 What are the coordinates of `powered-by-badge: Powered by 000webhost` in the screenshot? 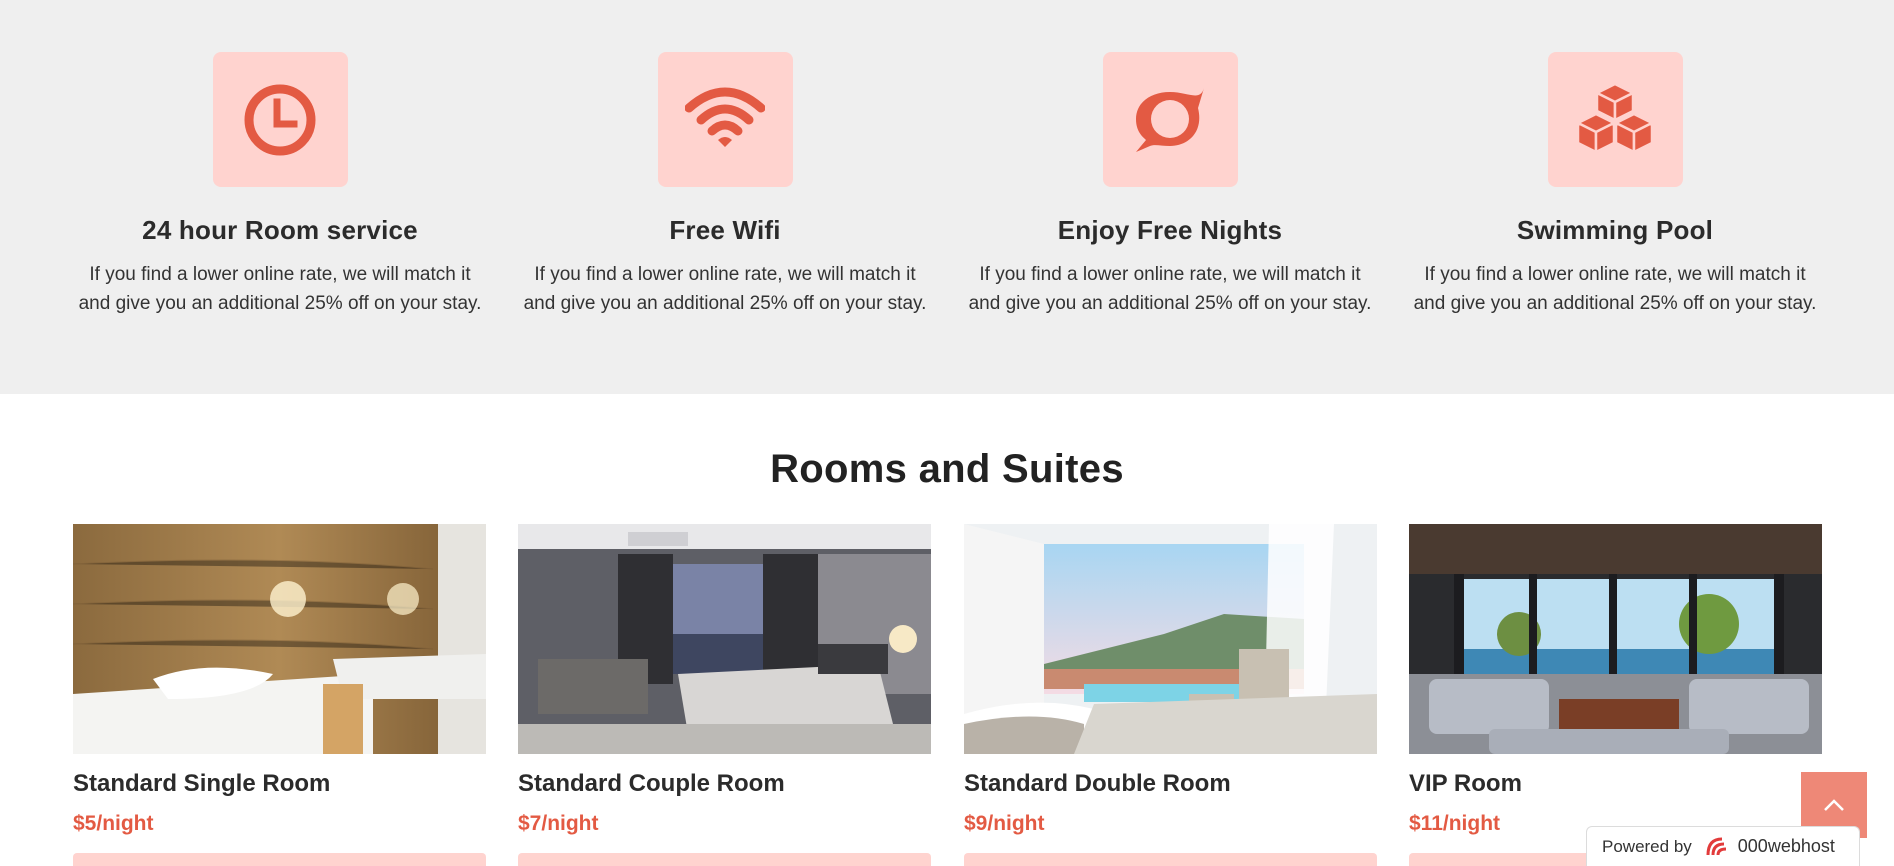 It's located at (1723, 846).